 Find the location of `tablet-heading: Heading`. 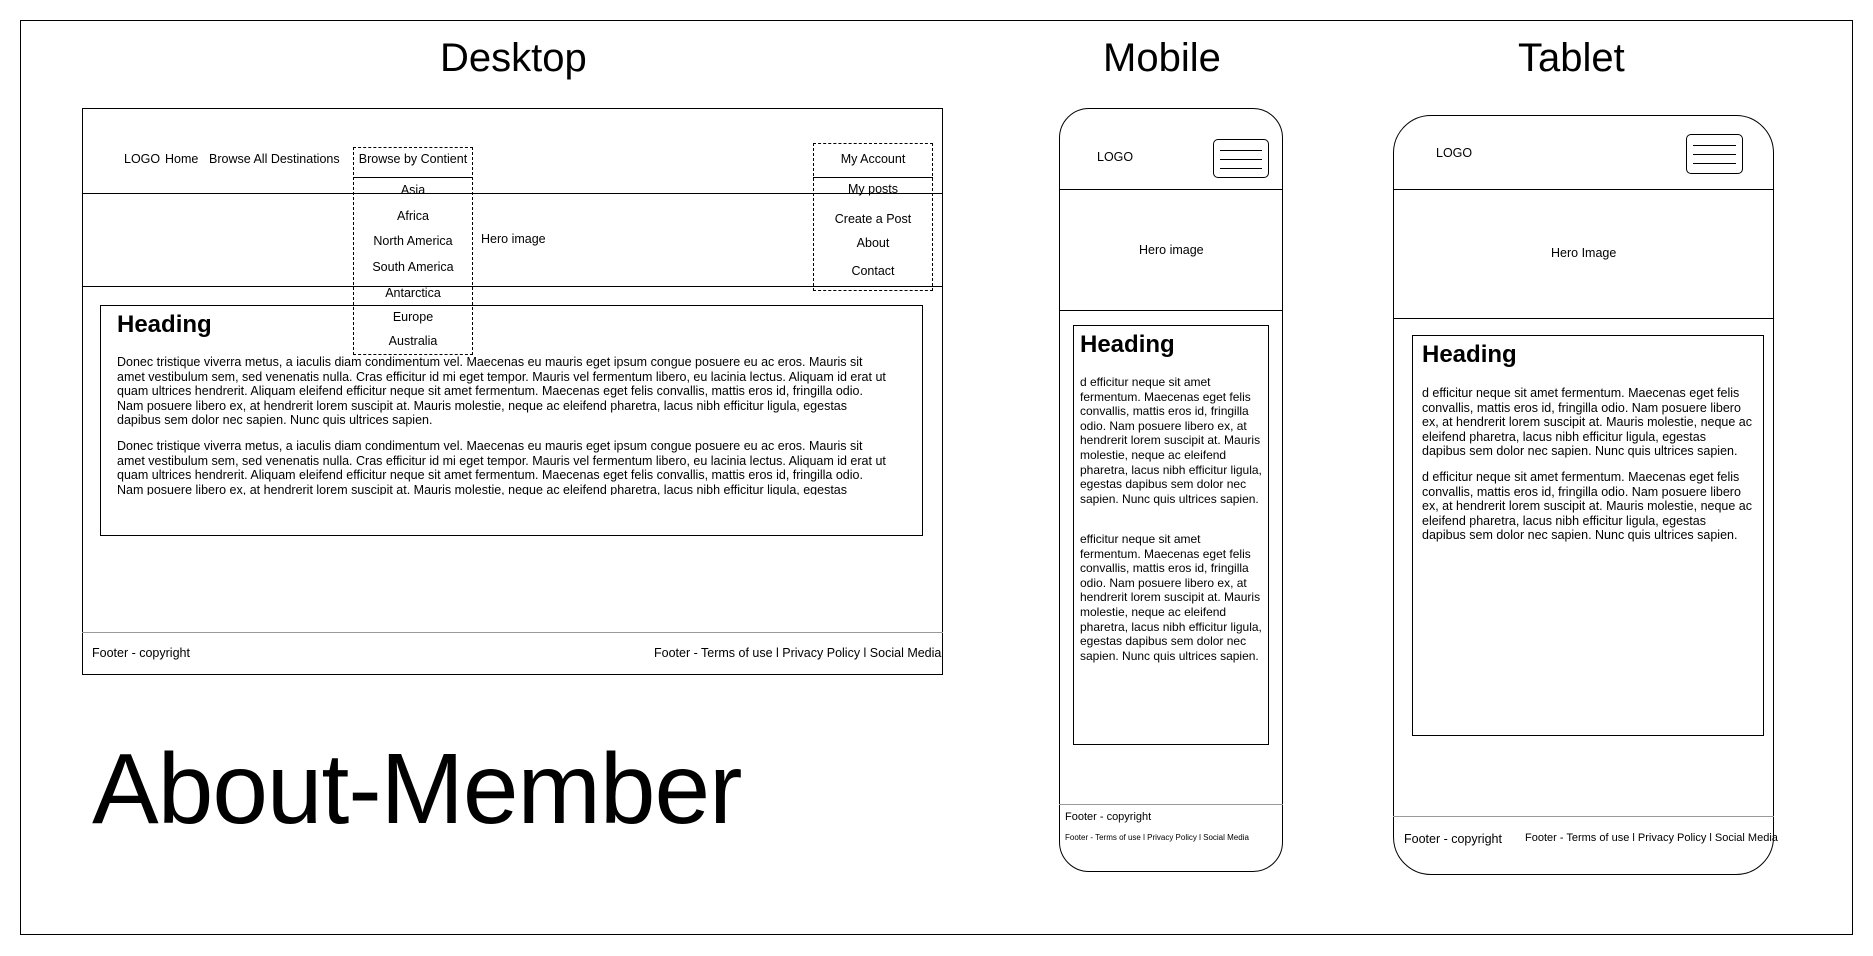

tablet-heading: Heading is located at coordinates (1469, 354).